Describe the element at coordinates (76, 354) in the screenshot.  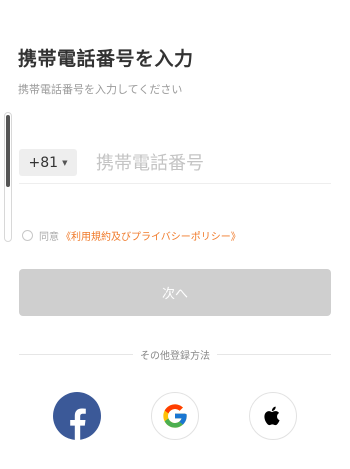
I see `divider-line-left` at that location.